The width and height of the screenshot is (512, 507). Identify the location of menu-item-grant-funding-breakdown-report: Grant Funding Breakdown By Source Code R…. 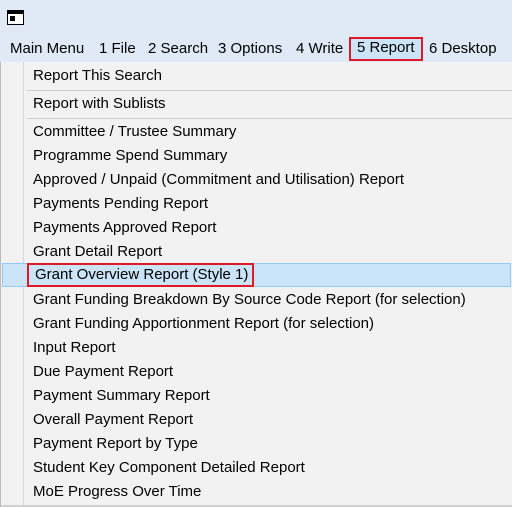
(246, 300).